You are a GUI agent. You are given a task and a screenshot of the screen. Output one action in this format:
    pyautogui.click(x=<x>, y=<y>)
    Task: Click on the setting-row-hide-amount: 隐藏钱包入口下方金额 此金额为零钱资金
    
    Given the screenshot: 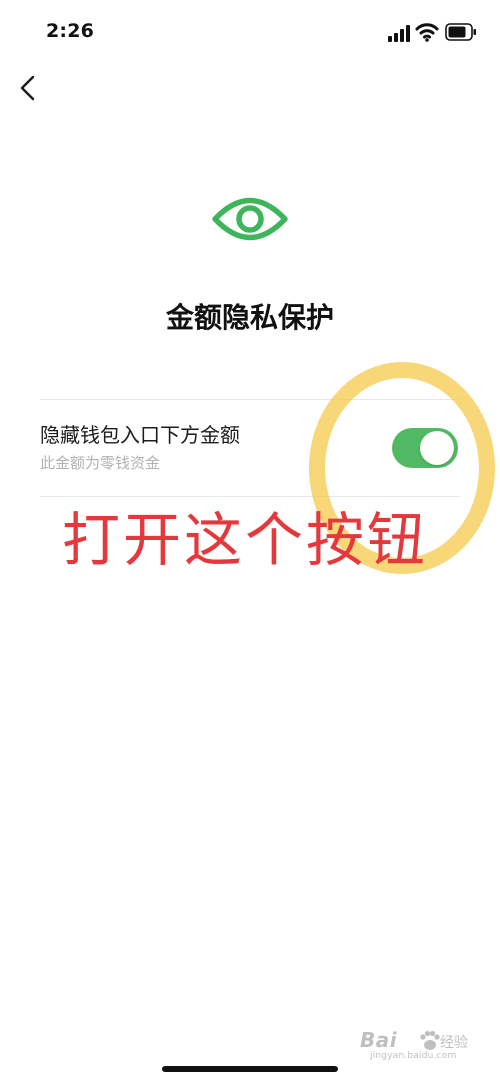 What is the action you would take?
    pyautogui.click(x=250, y=448)
    